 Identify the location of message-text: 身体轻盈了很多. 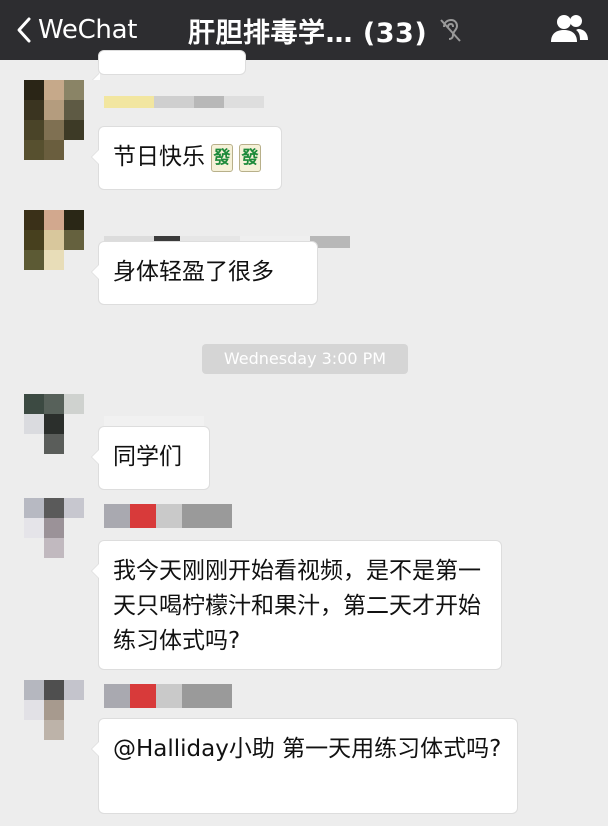
(193, 272).